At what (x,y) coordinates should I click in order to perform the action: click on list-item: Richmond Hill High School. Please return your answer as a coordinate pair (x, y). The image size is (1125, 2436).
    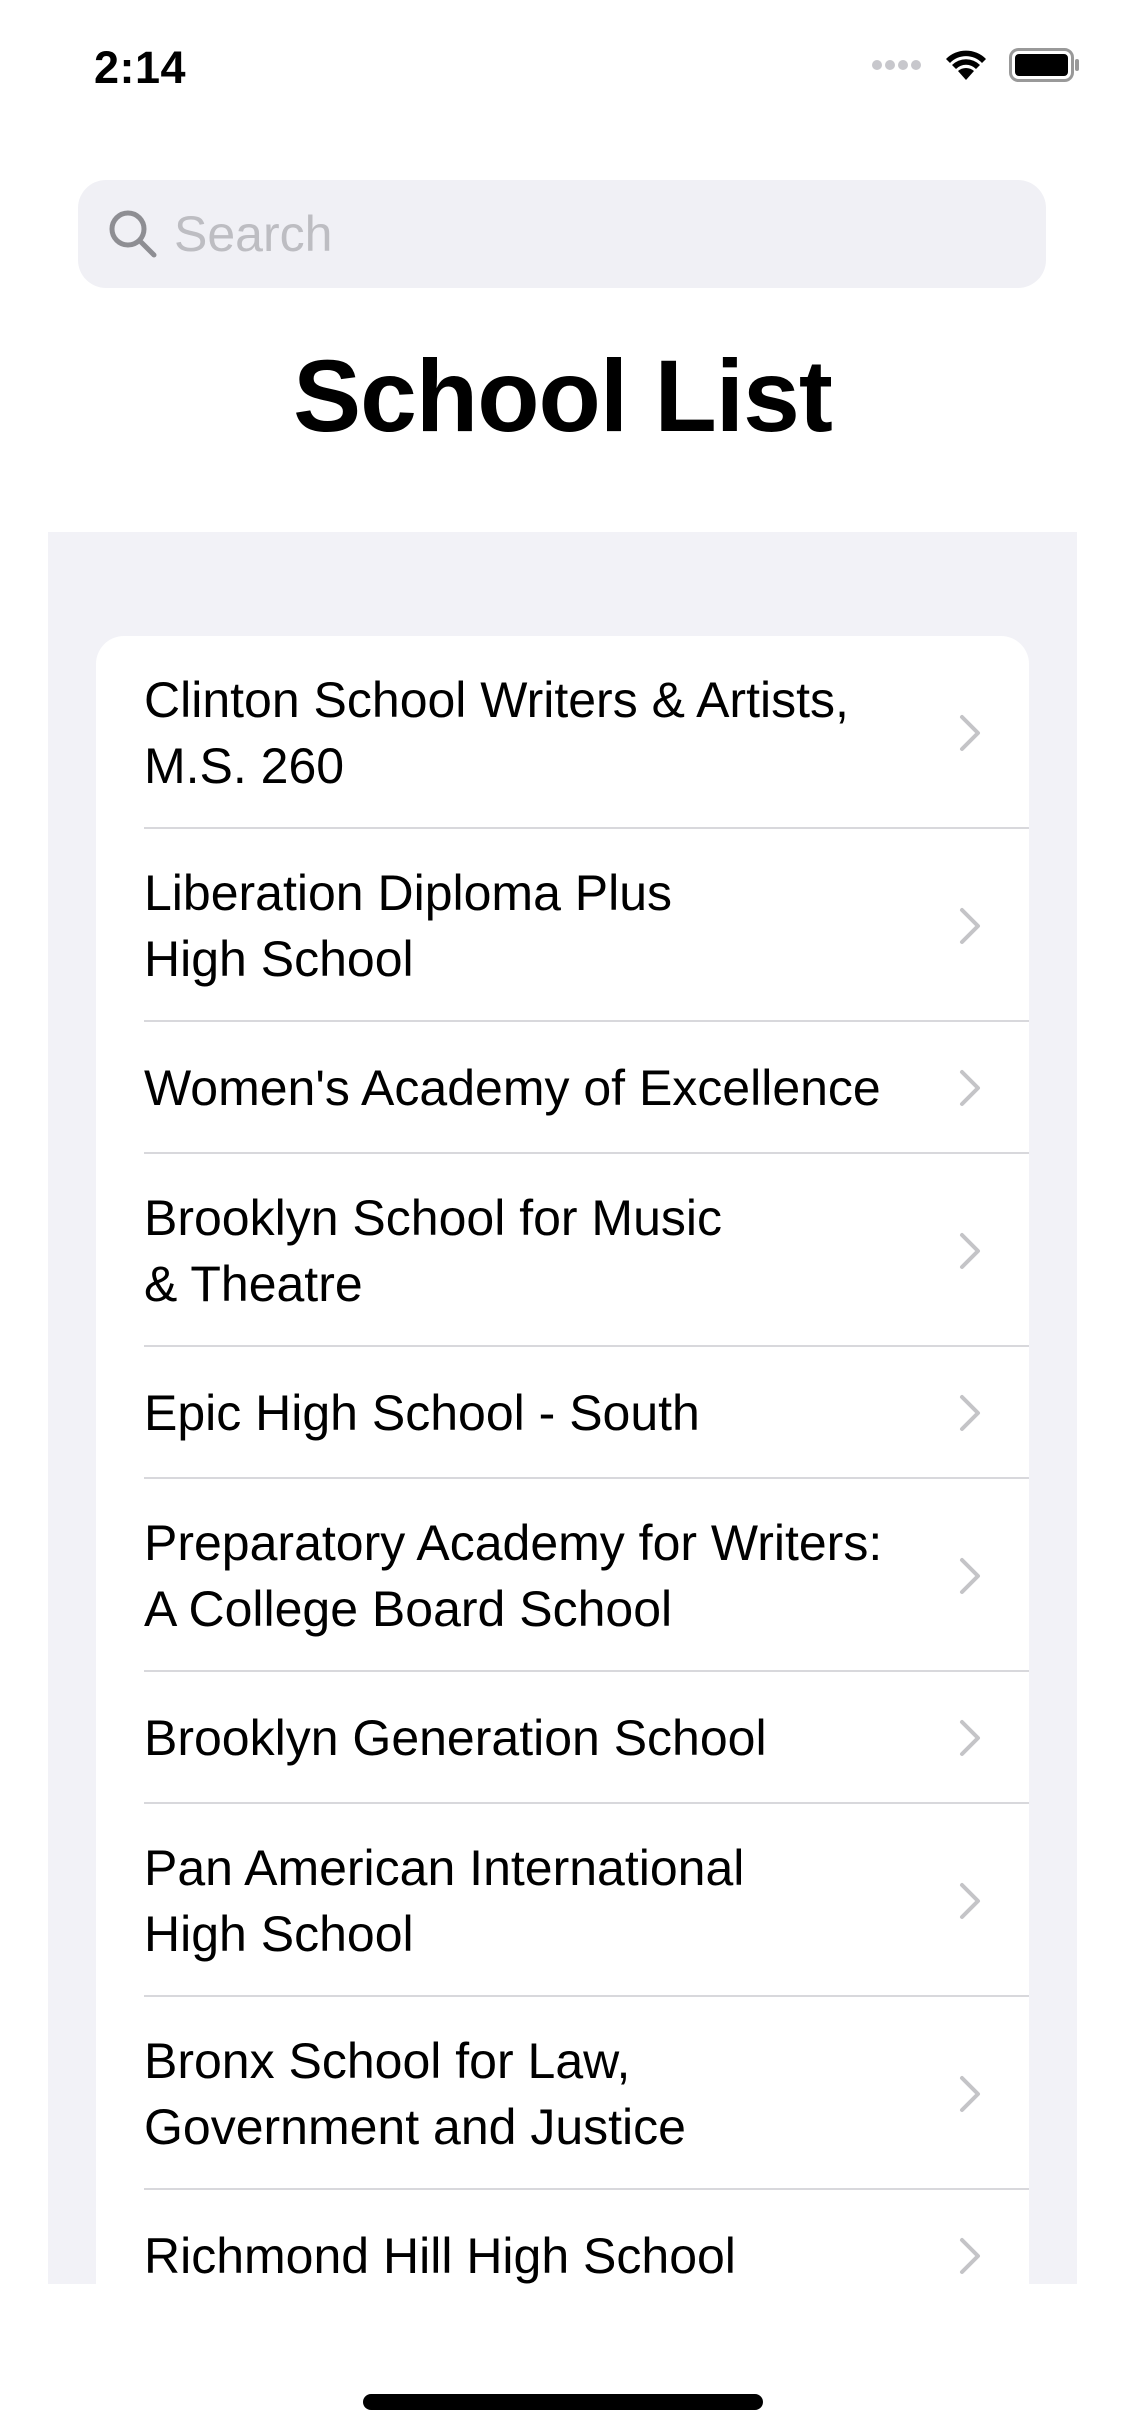
    Looking at the image, I should click on (562, 2237).